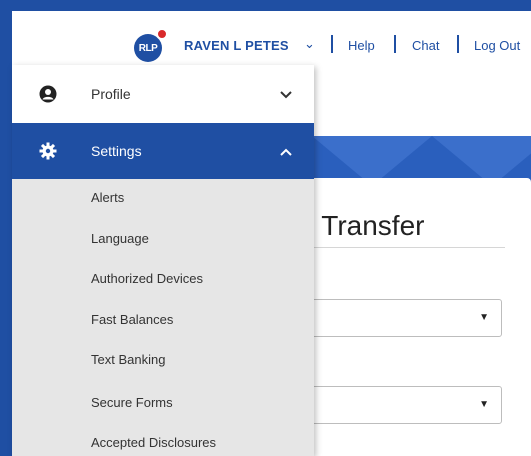  I want to click on settings-item-alerts: Alerts, so click(107, 197).